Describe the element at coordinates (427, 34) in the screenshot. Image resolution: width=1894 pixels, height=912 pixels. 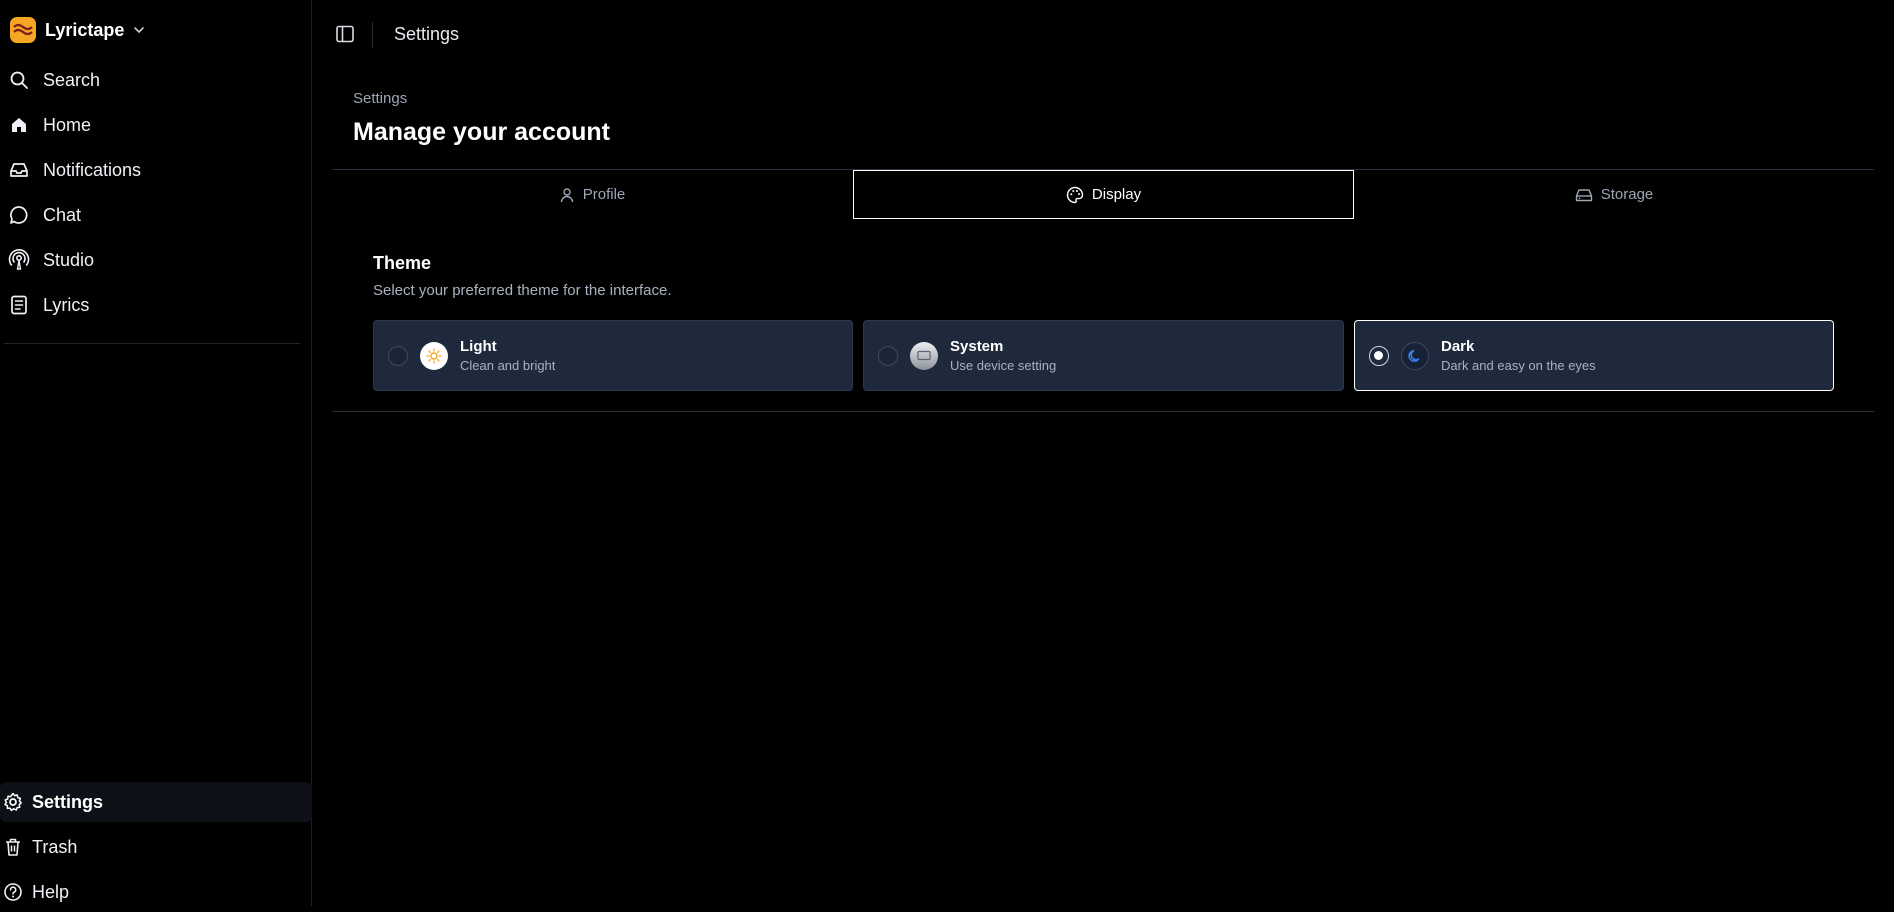
I see `topbar-title: Settings` at that location.